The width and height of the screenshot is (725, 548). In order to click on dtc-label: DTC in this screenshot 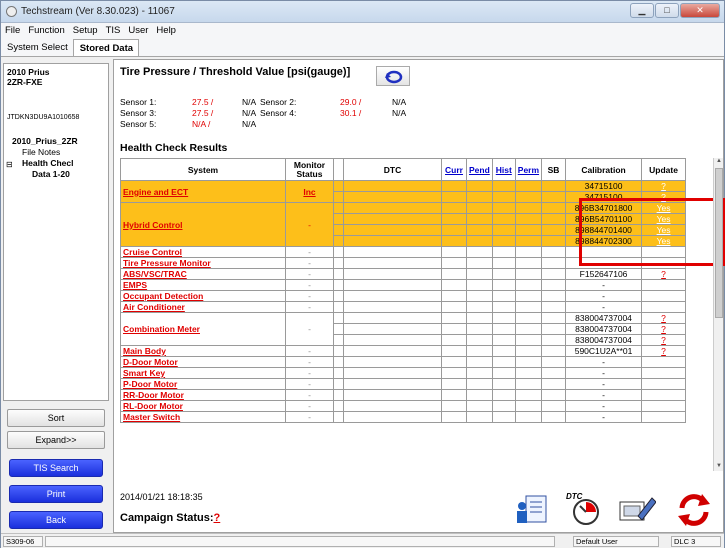, I will do `click(574, 496)`.